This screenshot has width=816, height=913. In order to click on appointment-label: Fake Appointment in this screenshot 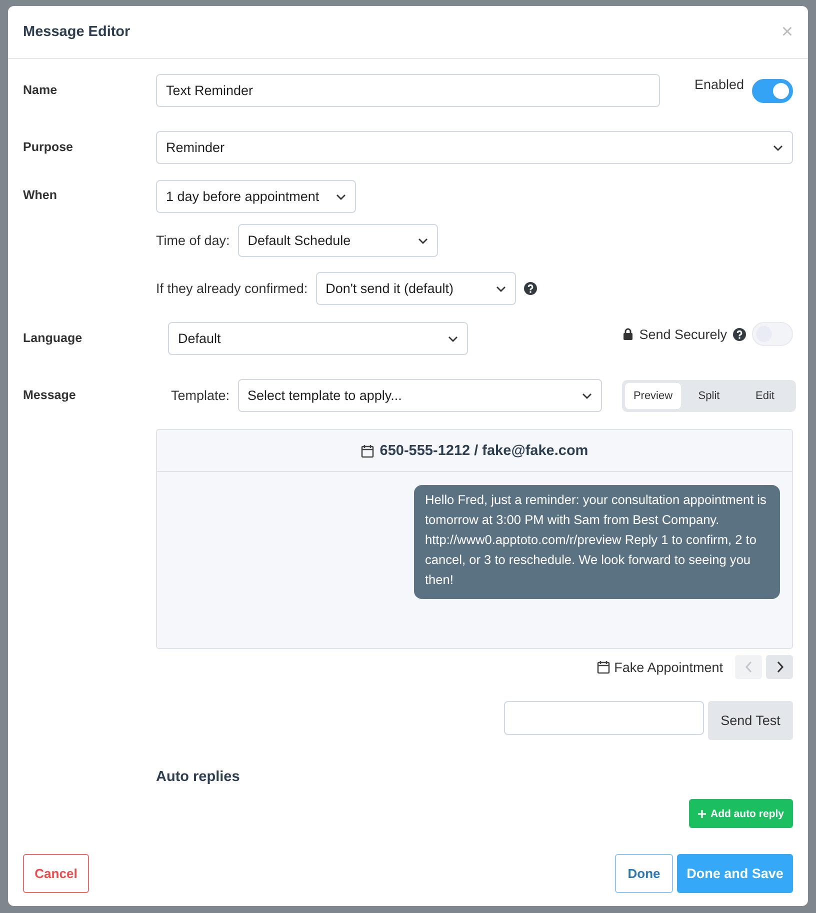, I will do `click(668, 667)`.